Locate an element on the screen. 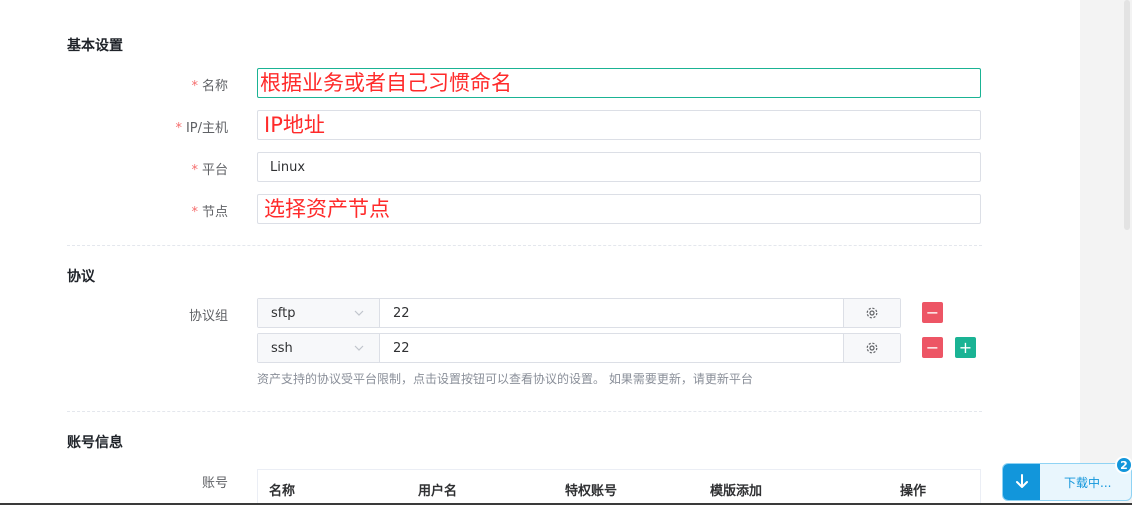 The width and height of the screenshot is (1132, 505). platform-input: Linux is located at coordinates (619, 167).